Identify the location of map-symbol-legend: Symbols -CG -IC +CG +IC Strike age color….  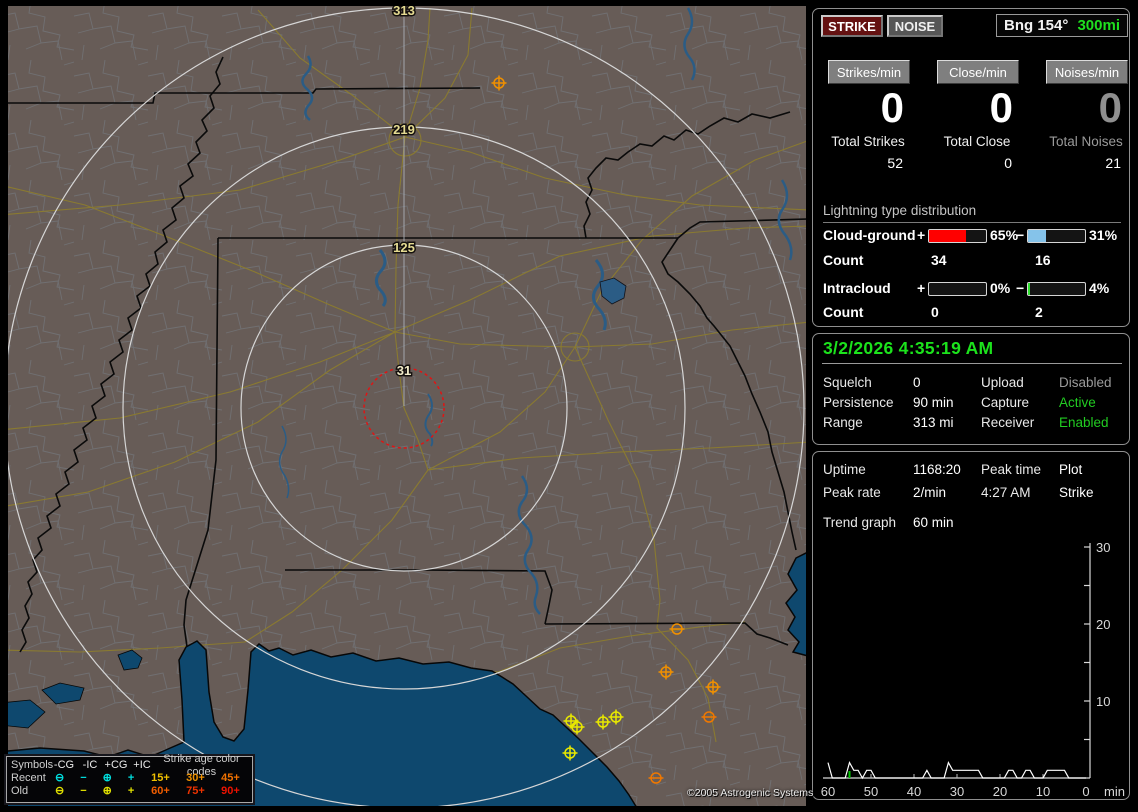
(129, 778).